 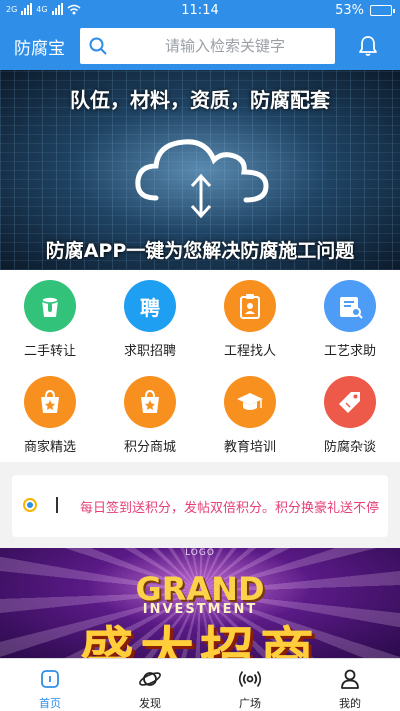 What do you see at coordinates (249, 351) in the screenshot?
I see `grid-label: 工程找人` at bounding box center [249, 351].